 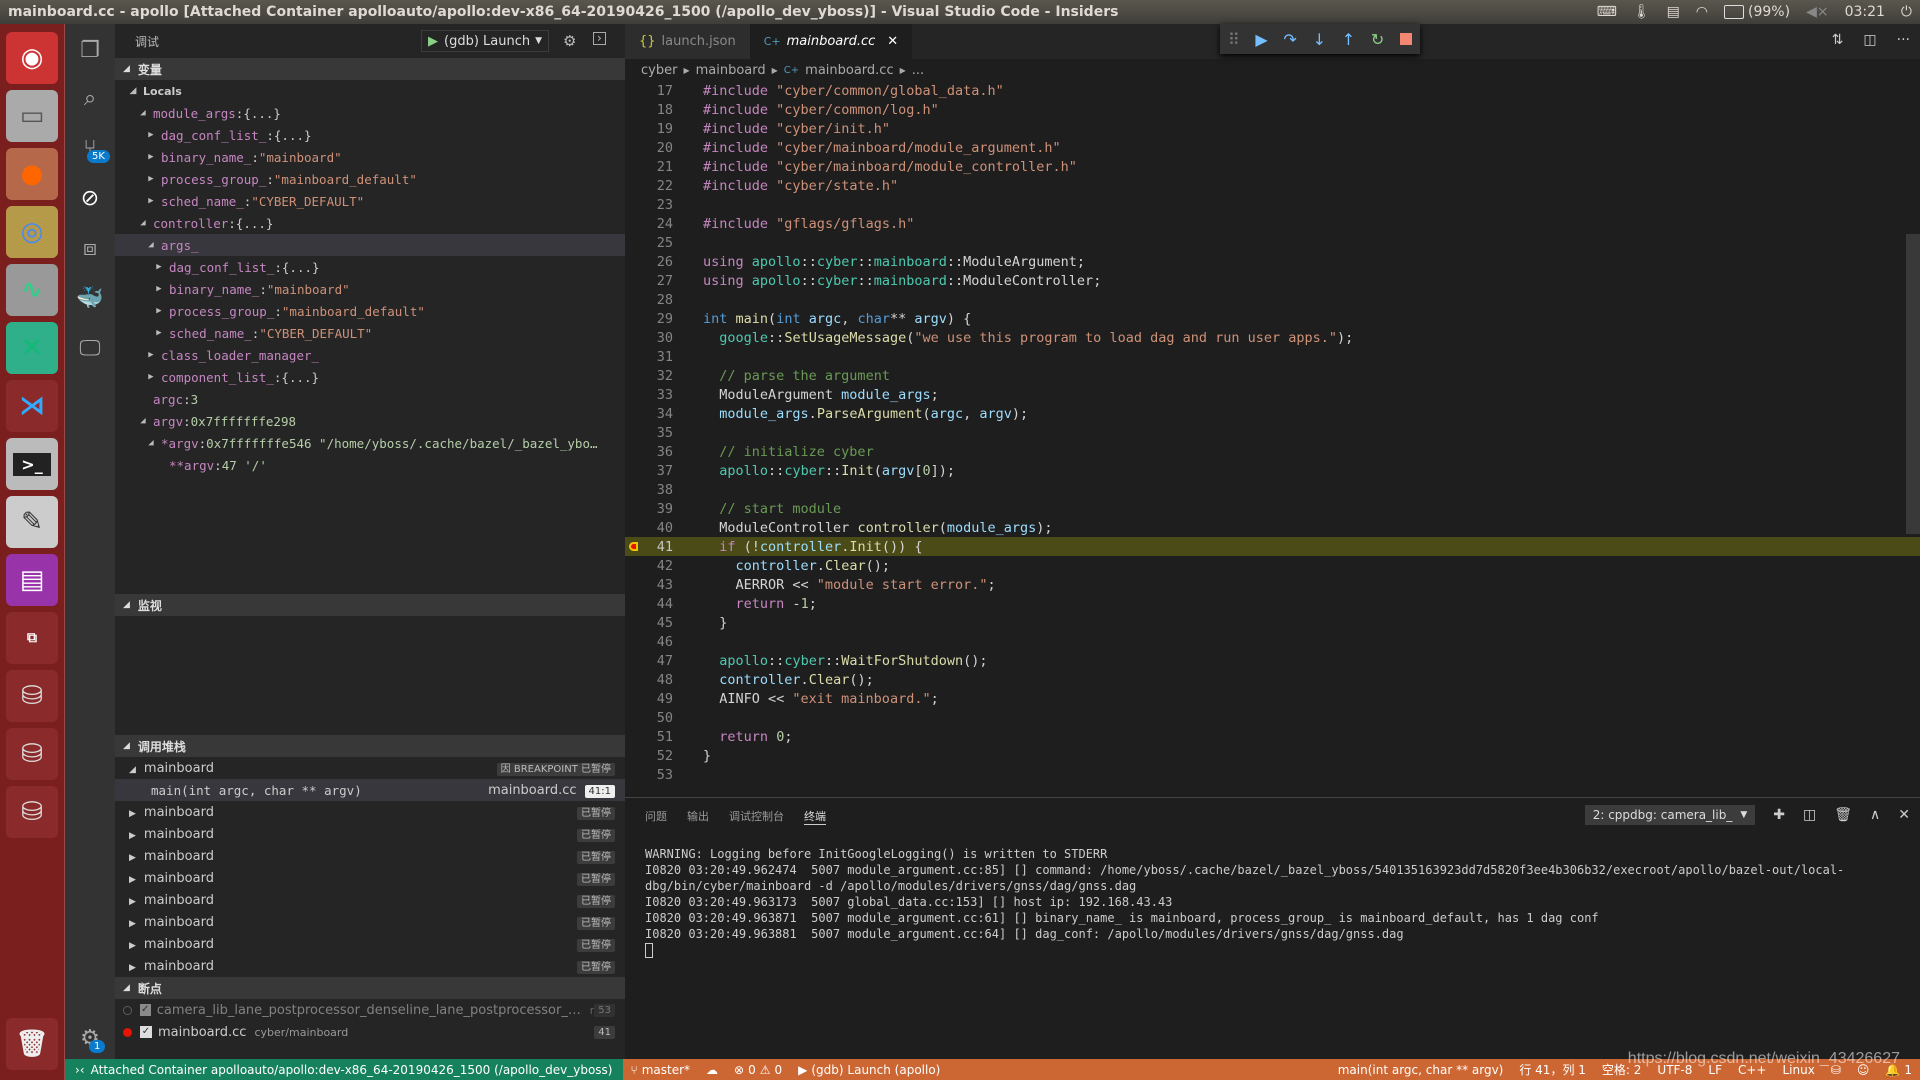 What do you see at coordinates (1734, 12) in the screenshot?
I see `battery-icon` at bounding box center [1734, 12].